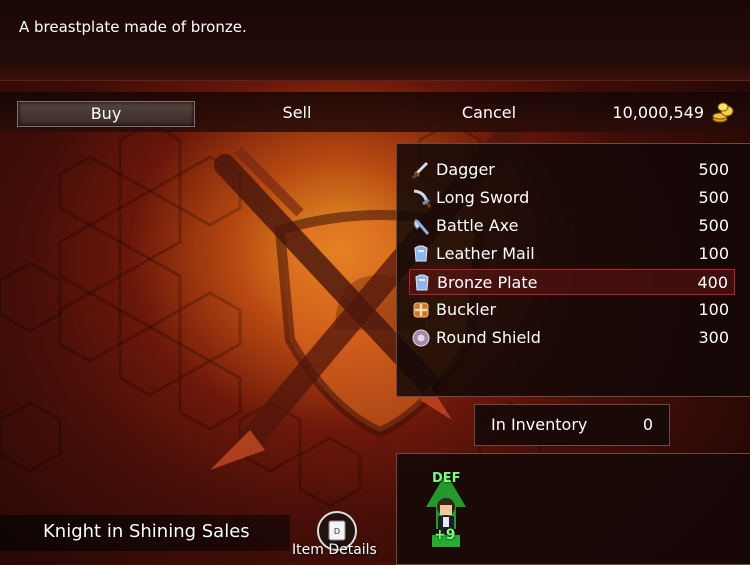 The width and height of the screenshot is (750, 565). Describe the element at coordinates (572, 226) in the screenshot. I see `list-item: Battle Axe 500` at that location.